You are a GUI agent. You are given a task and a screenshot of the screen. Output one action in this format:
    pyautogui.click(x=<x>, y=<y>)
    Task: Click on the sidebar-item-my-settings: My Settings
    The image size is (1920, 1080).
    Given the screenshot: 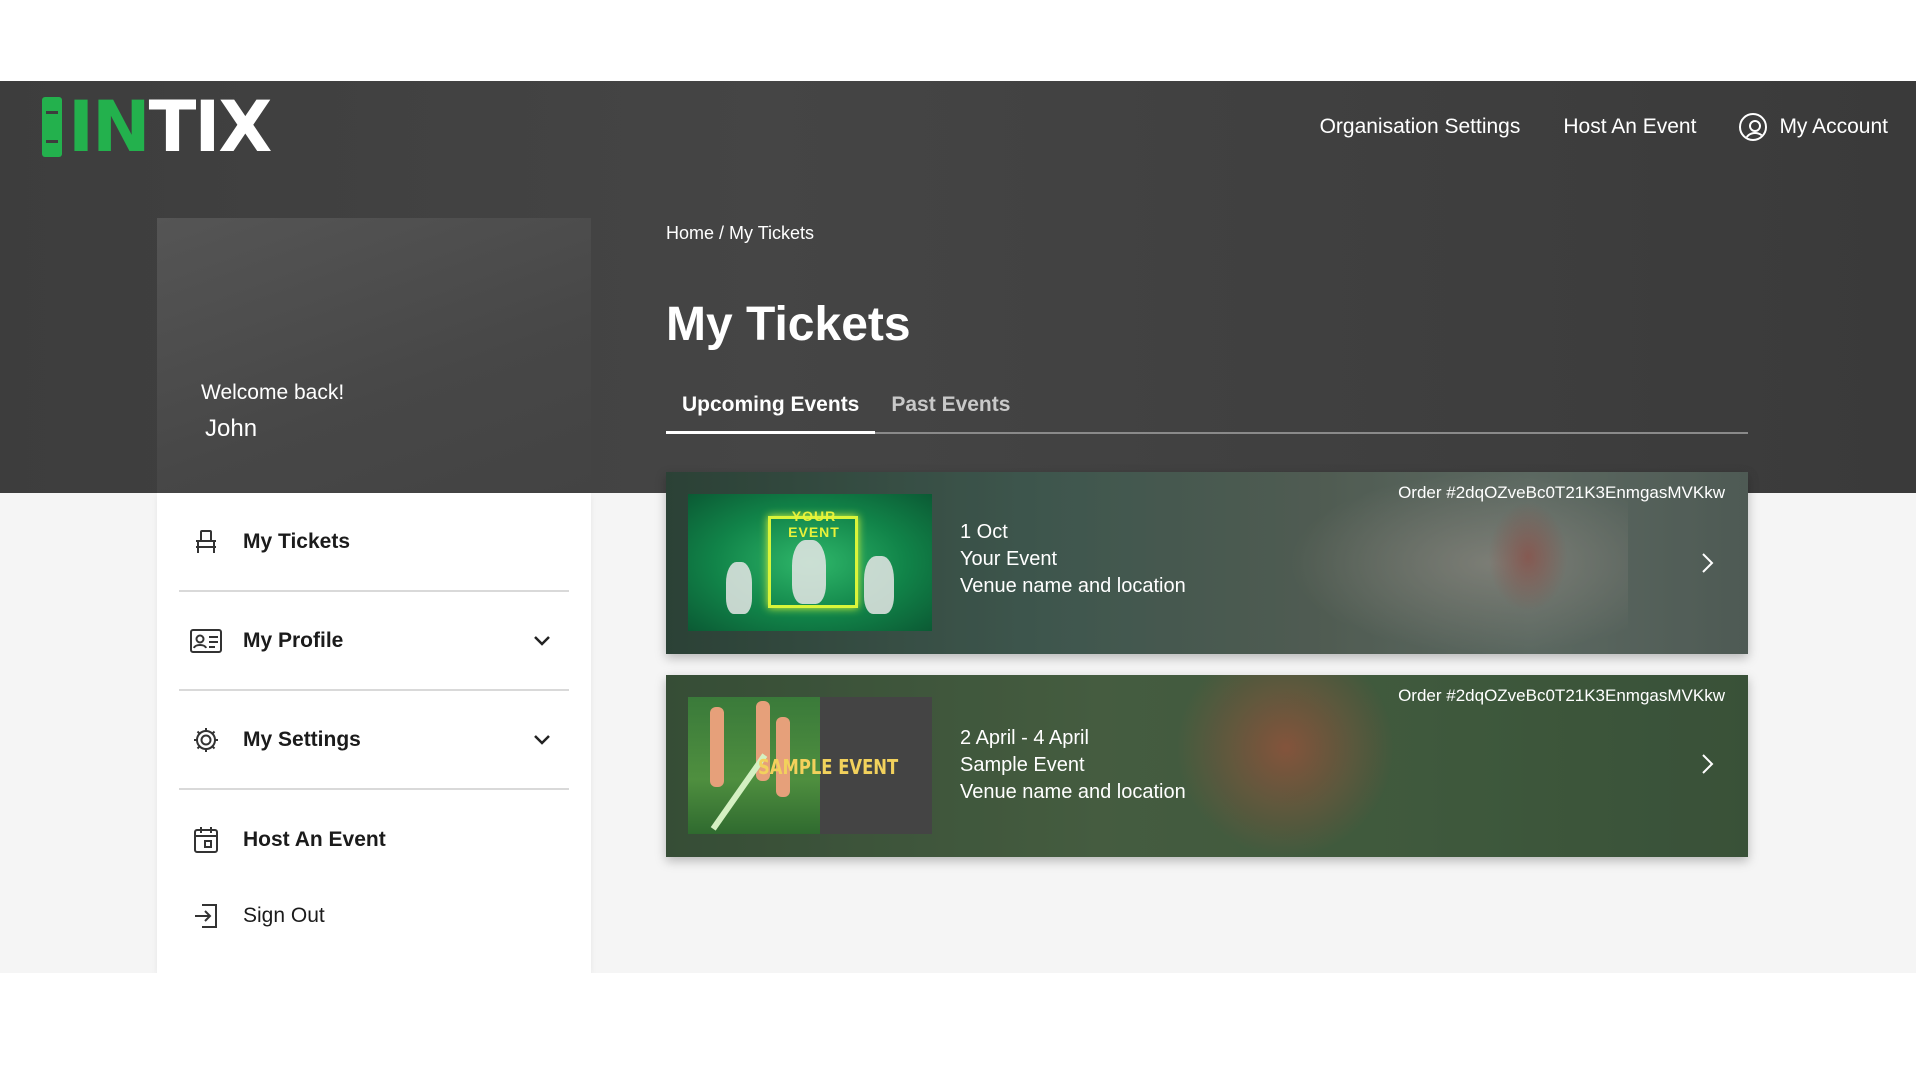 What is the action you would take?
    pyautogui.click(x=374, y=740)
    